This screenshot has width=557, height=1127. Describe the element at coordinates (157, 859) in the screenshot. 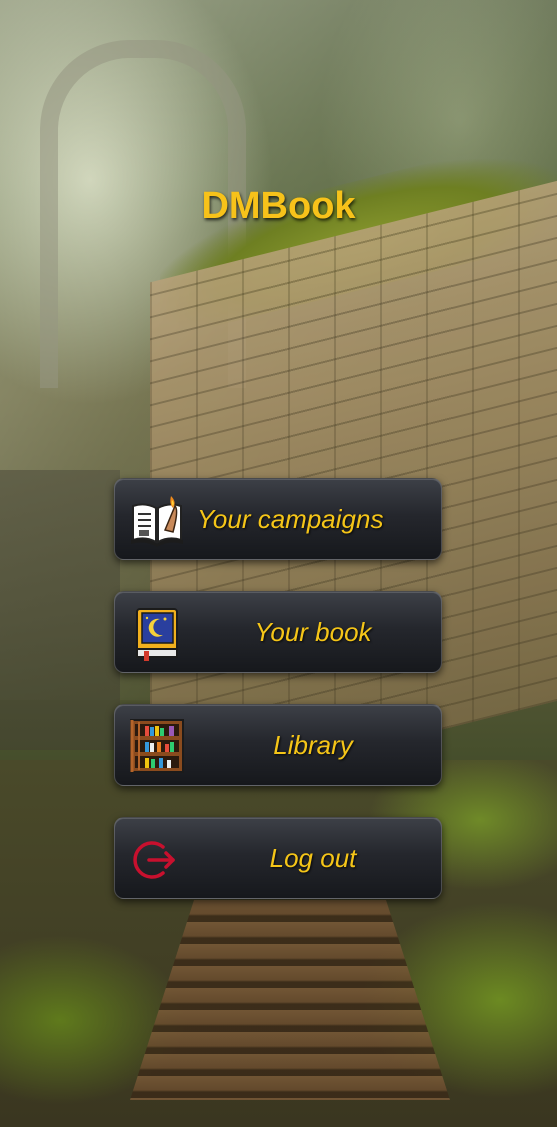

I see `logout-icon` at that location.